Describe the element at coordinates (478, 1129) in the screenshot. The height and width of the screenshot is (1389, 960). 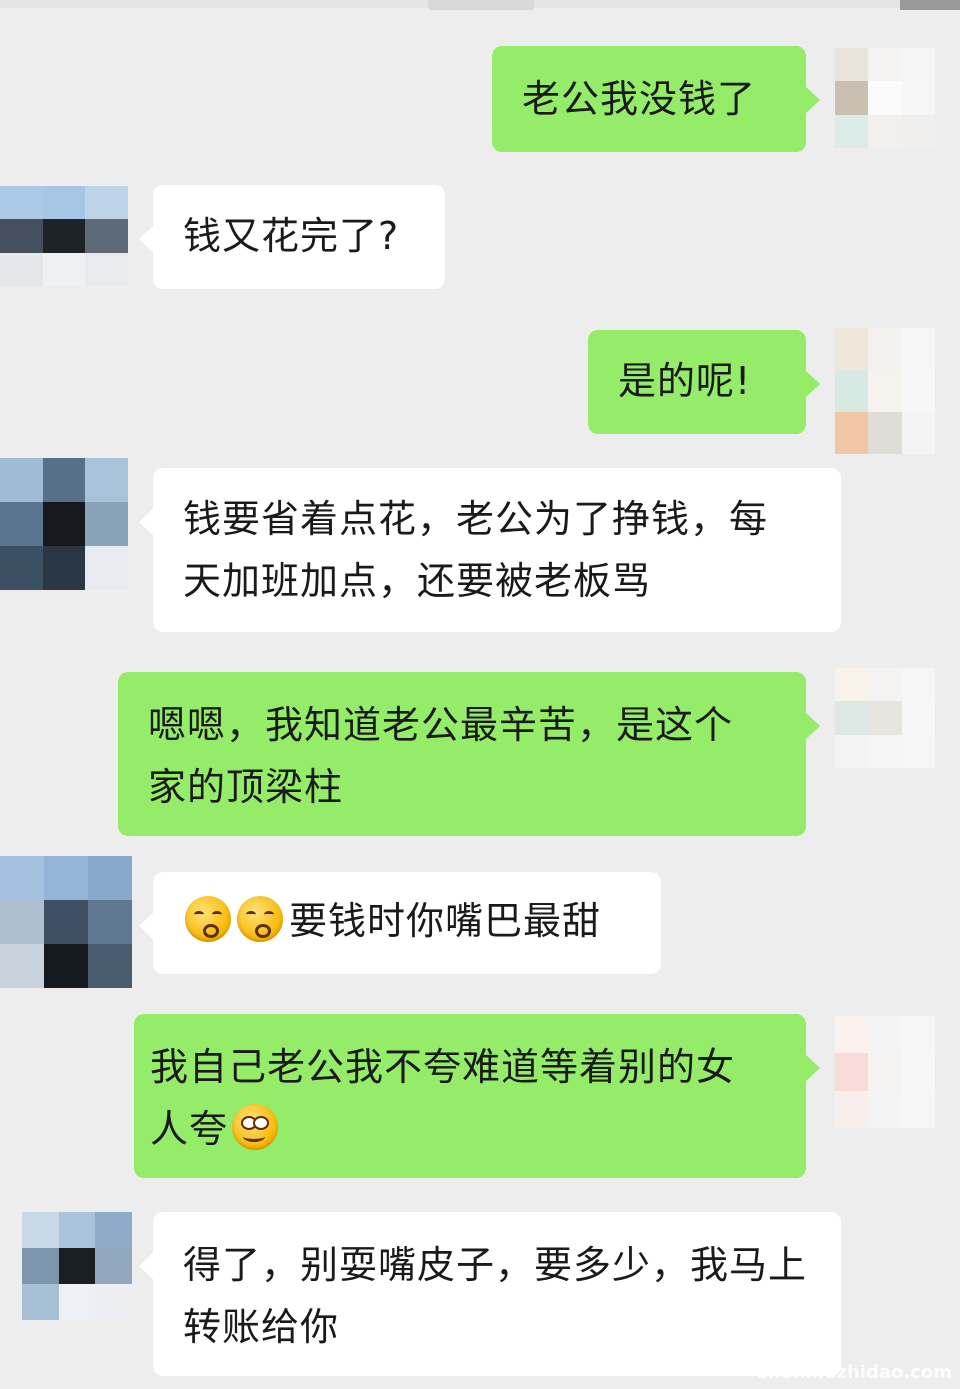
I see `message-text-line-2: 人夸` at that location.